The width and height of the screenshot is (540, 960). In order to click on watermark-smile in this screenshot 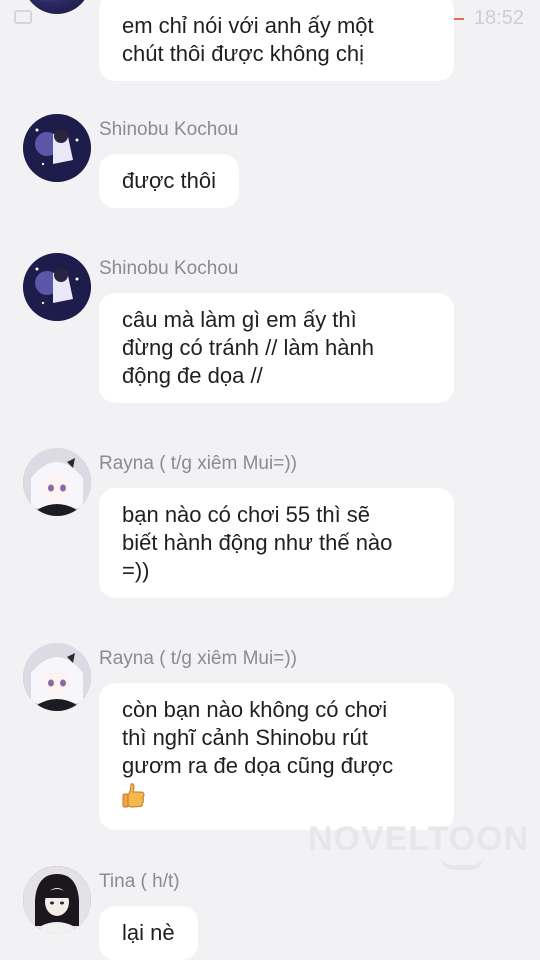, I will do `click(462, 863)`.